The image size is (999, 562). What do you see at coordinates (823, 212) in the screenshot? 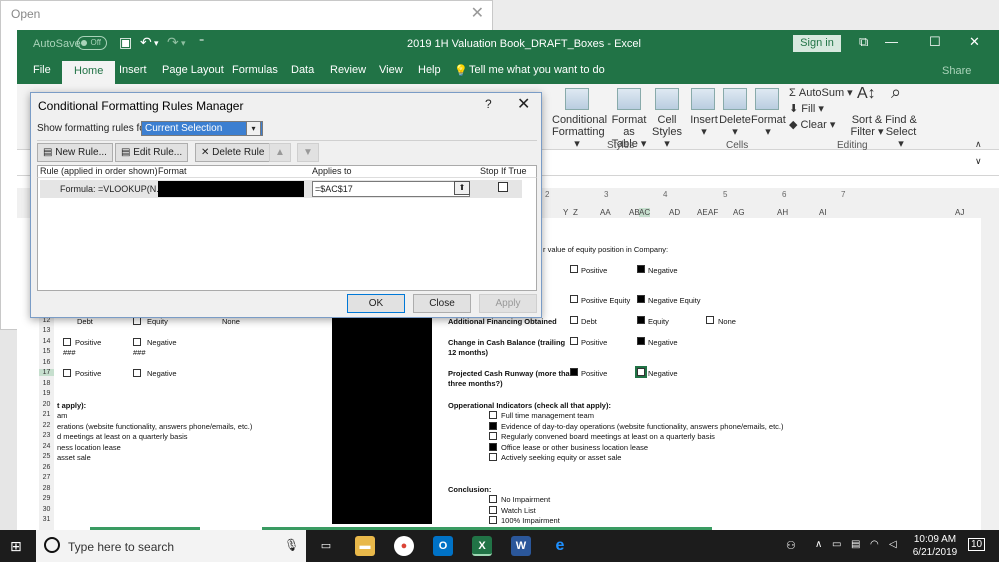
I see `column-letter: AI` at bounding box center [823, 212].